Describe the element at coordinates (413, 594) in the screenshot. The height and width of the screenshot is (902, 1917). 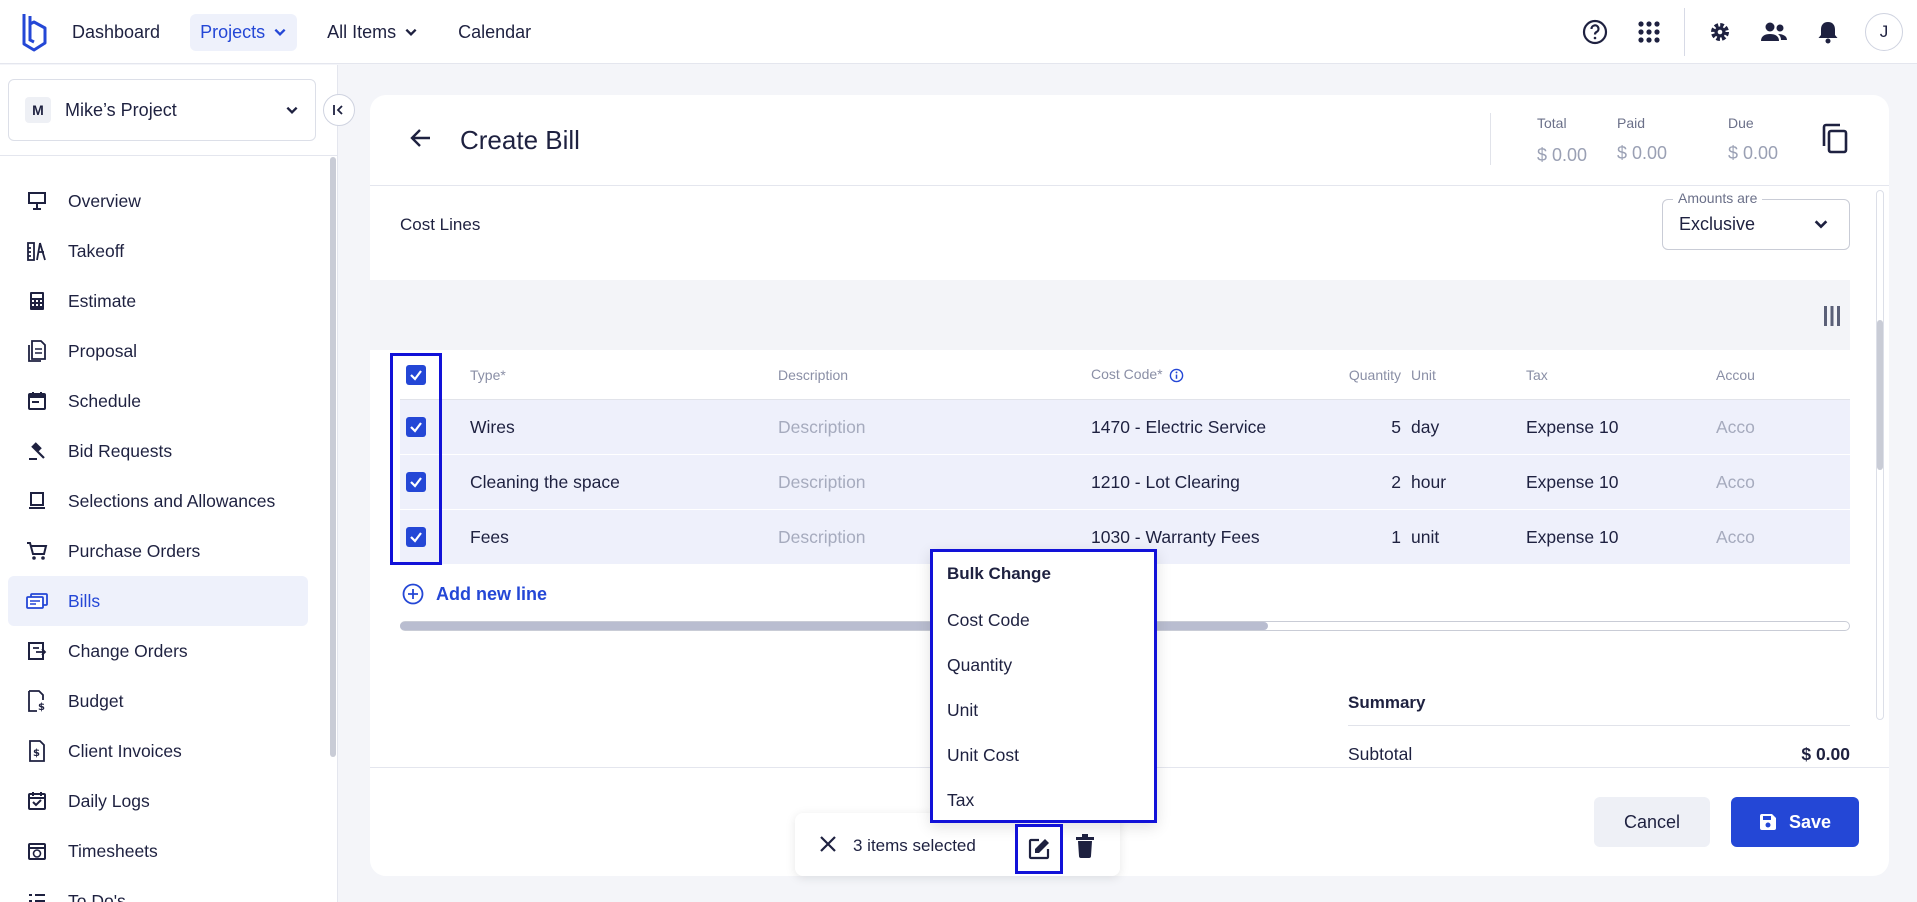
I see `add-circle-icon` at that location.